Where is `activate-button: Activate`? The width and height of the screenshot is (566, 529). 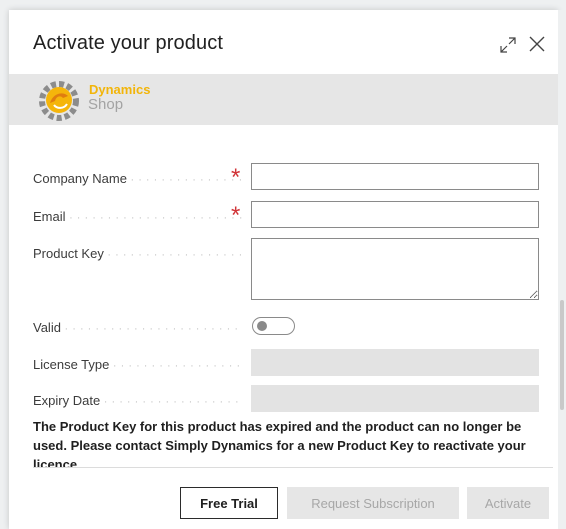
activate-button: Activate is located at coordinates (508, 503).